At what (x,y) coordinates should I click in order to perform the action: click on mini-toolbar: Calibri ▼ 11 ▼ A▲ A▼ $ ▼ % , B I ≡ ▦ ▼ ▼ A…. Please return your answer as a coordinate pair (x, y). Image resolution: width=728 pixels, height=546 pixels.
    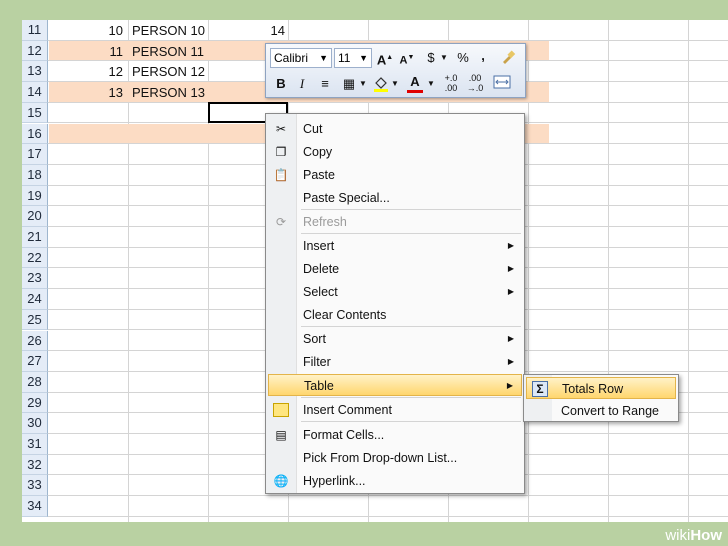
    Looking at the image, I should click on (395, 70).